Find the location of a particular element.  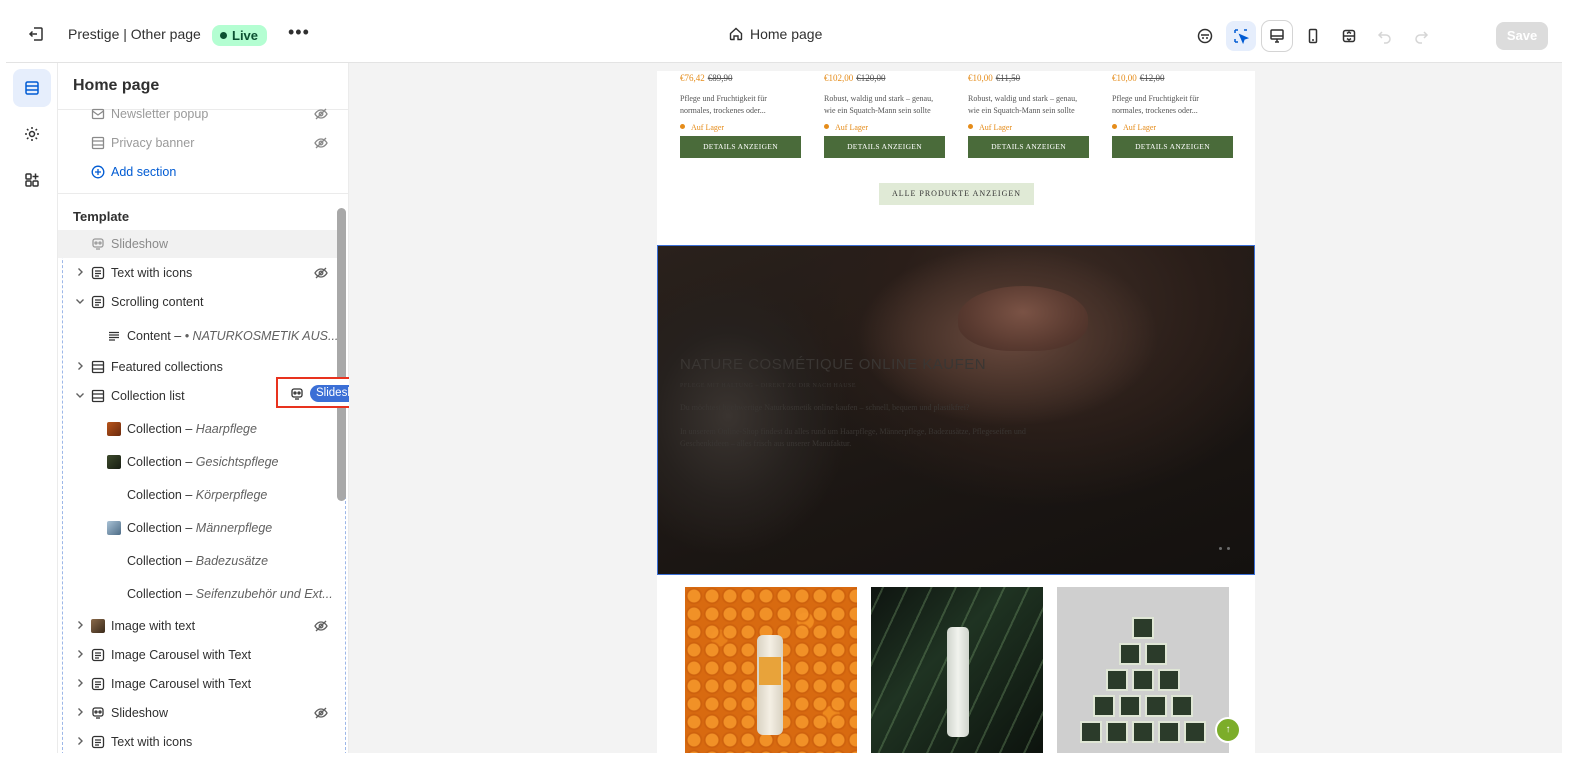

section-item-scrolling-content: Scrolling content is located at coordinates (198, 302).